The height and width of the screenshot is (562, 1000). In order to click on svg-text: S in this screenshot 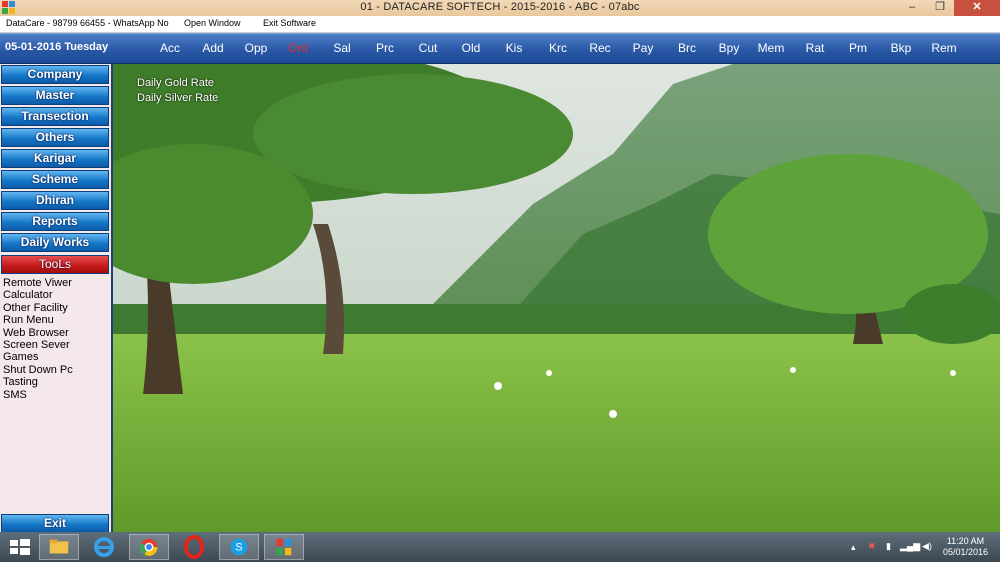, I will do `click(238, 548)`.